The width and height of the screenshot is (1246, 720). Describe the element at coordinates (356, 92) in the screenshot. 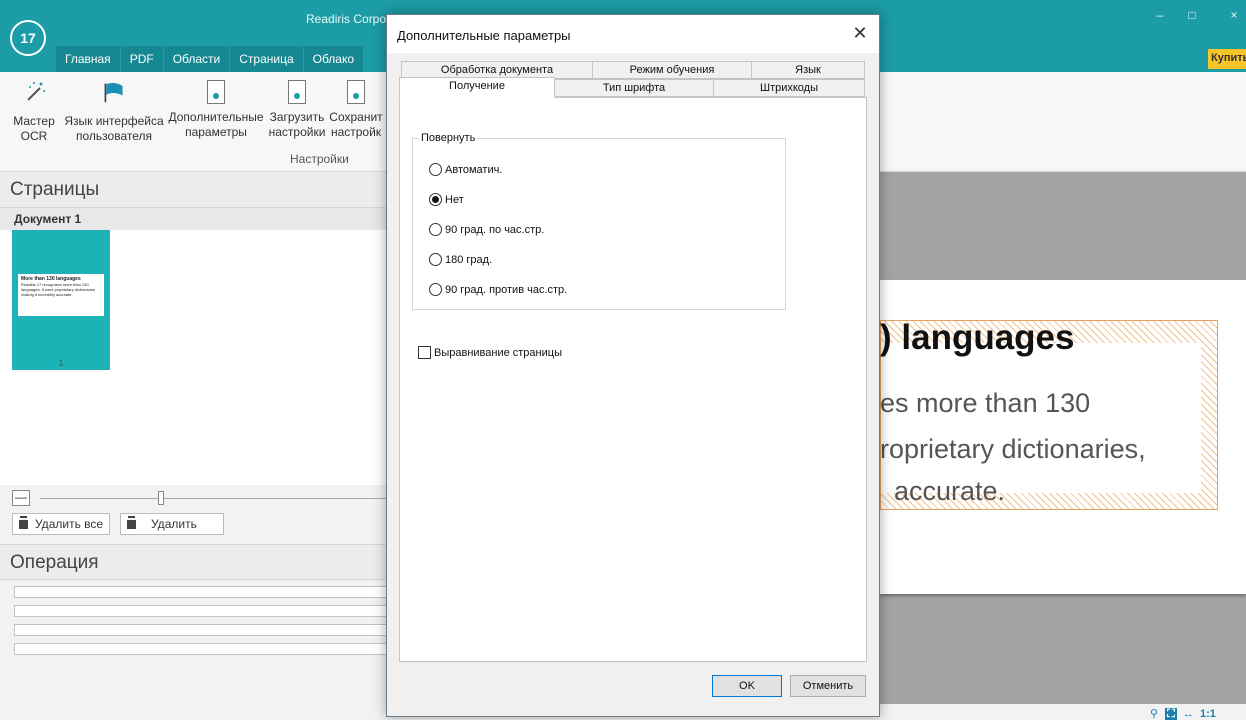

I see `save-settings-icon` at that location.